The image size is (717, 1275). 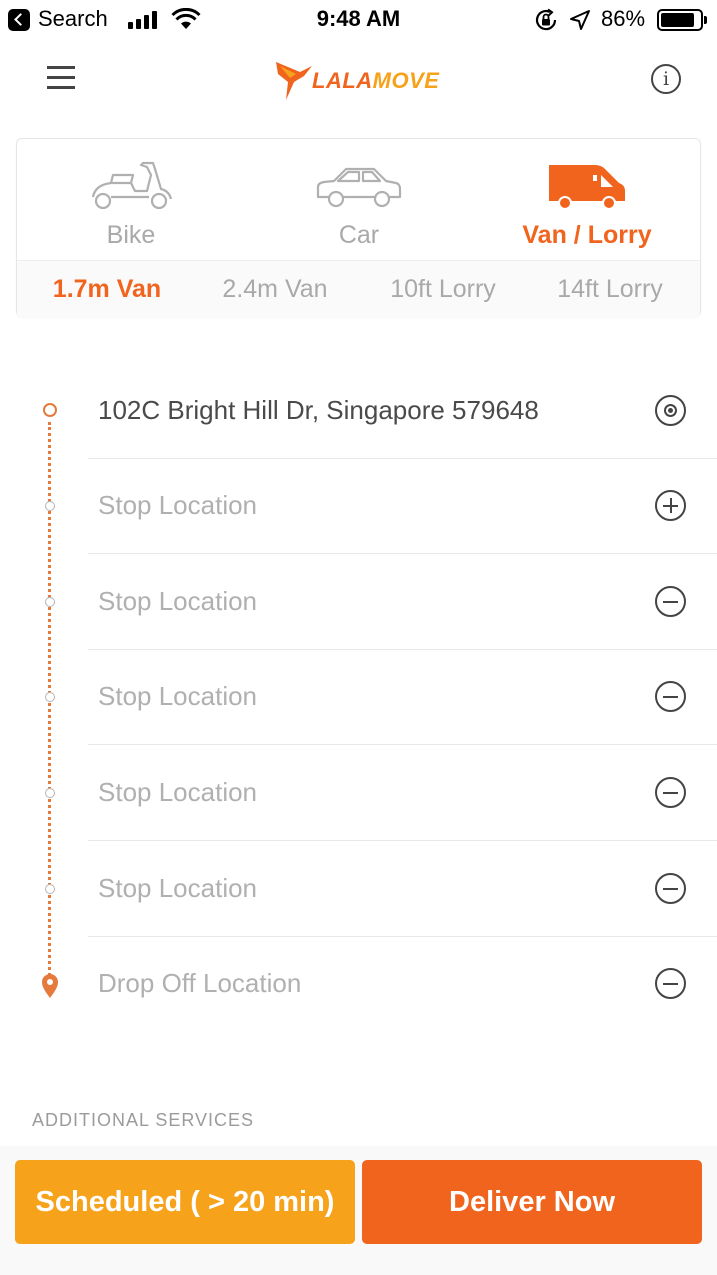 What do you see at coordinates (131, 235) in the screenshot?
I see `vehicle-tab-label: Bike` at bounding box center [131, 235].